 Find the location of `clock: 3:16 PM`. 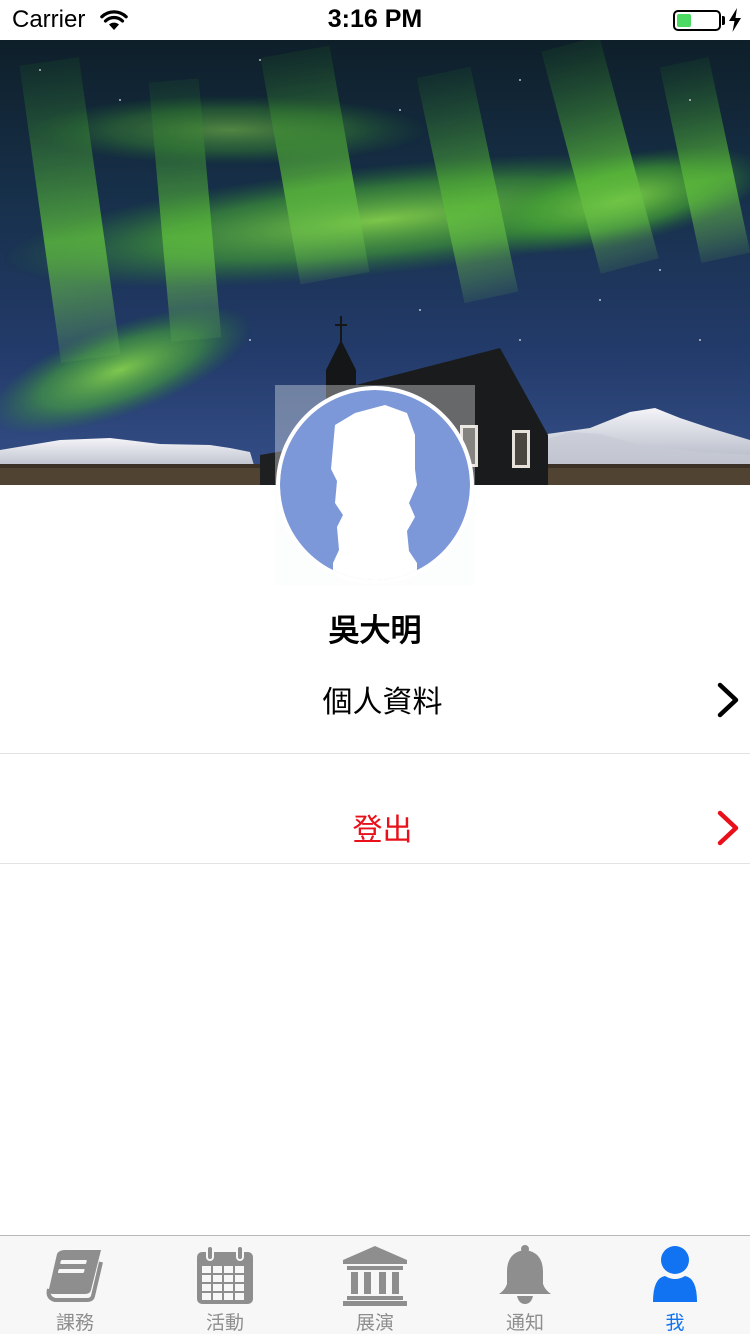

clock: 3:16 PM is located at coordinates (375, 19).